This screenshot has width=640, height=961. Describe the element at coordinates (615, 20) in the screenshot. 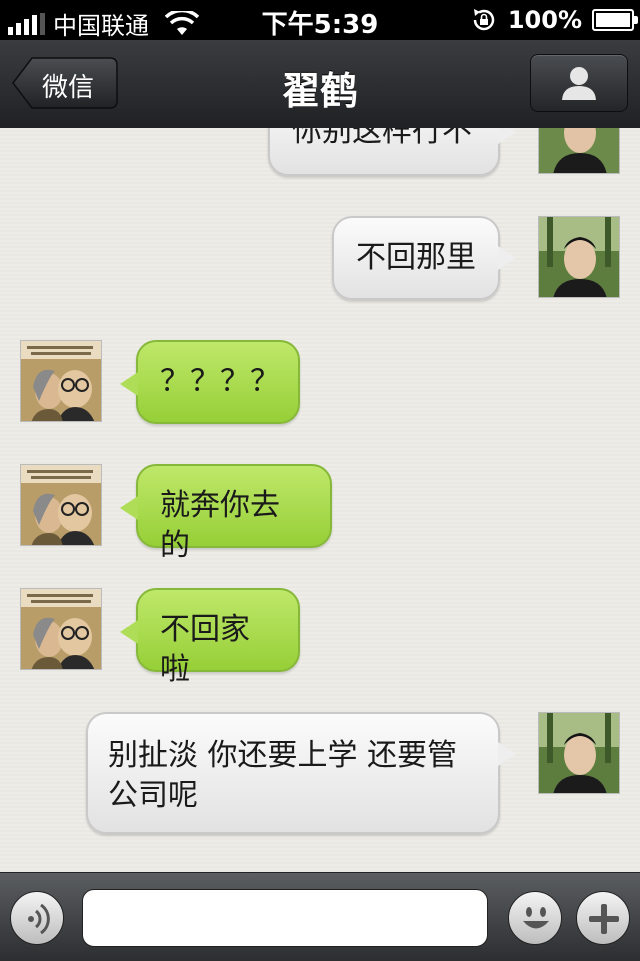

I see `battery-icon` at that location.